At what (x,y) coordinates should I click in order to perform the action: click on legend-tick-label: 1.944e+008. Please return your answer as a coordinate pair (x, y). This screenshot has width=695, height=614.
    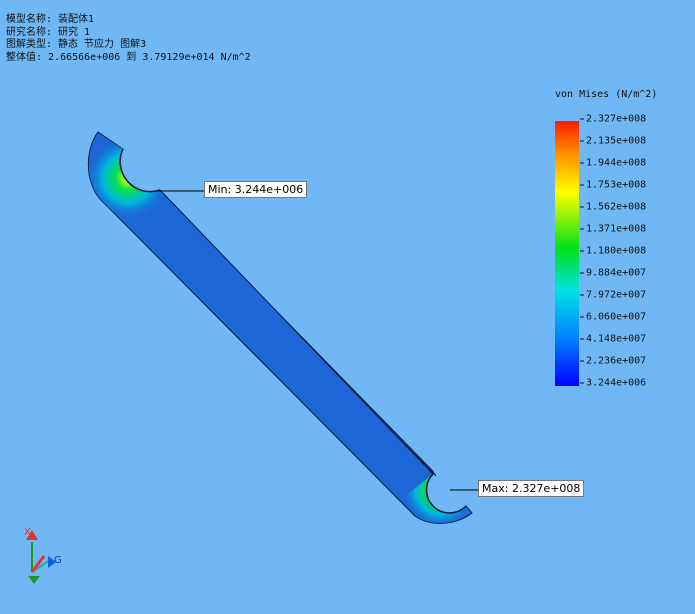
    Looking at the image, I should click on (613, 163).